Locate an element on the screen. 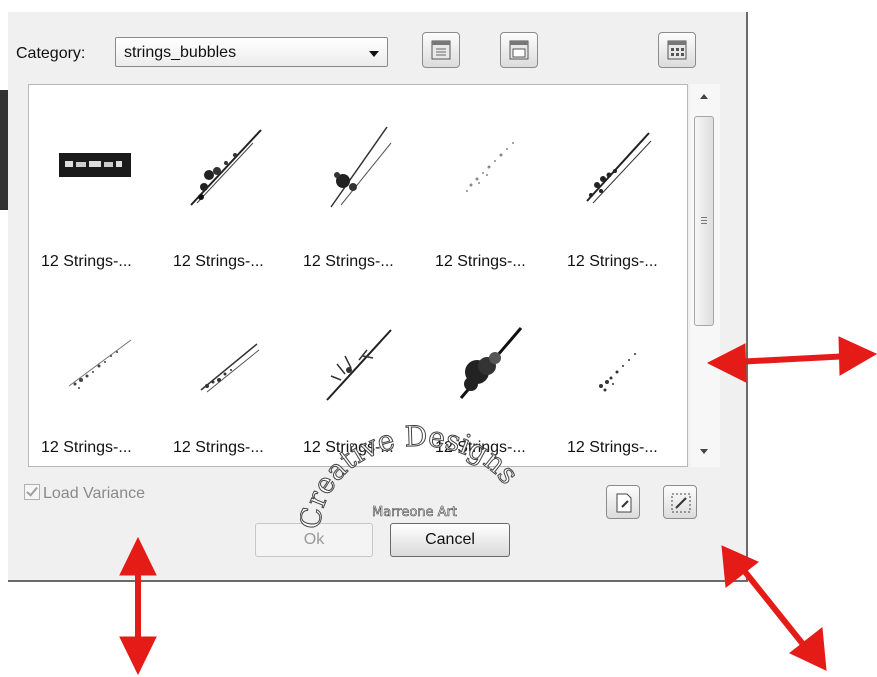 This screenshot has height=677, width=877. grid-view-icon is located at coordinates (677, 50).